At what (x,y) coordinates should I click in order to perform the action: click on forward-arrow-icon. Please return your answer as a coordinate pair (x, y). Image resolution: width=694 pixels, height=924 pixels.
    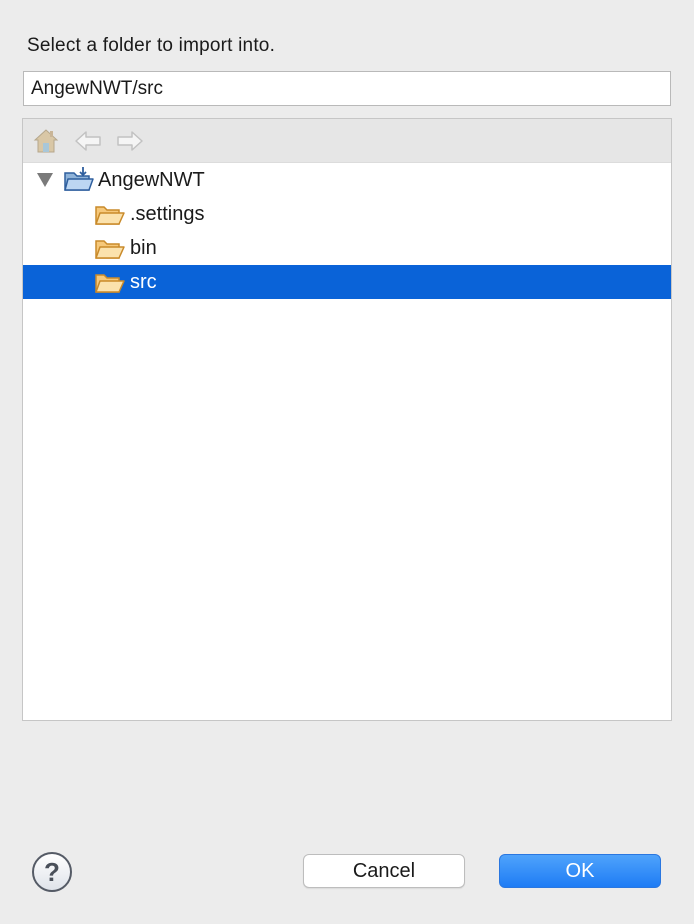
    Looking at the image, I should click on (130, 141).